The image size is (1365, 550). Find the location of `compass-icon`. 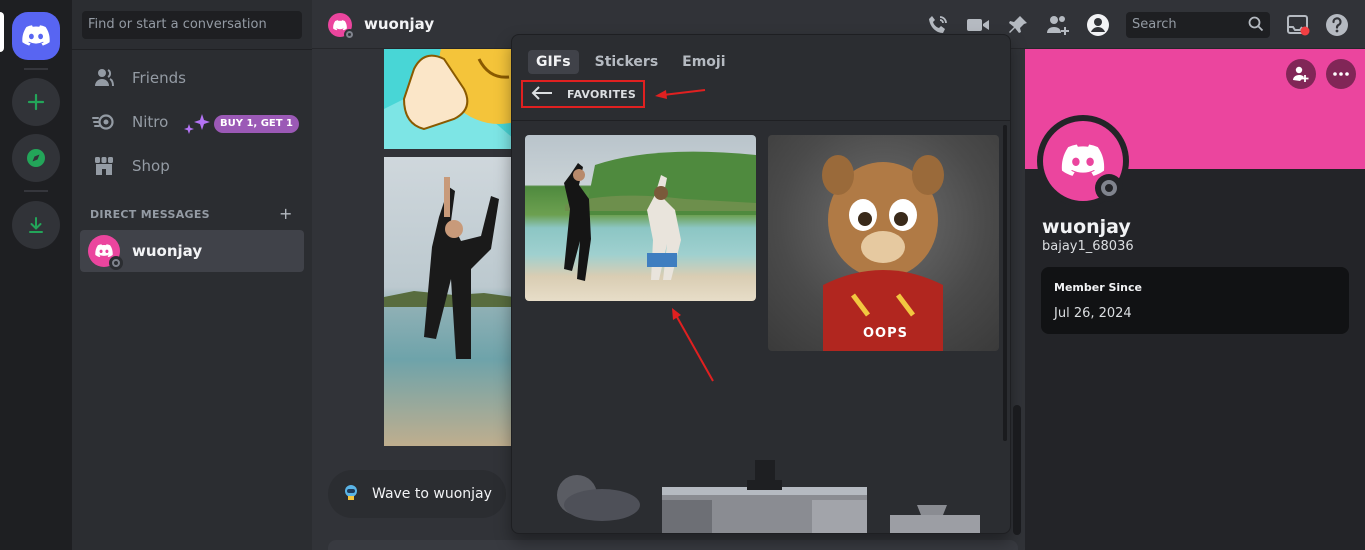

compass-icon is located at coordinates (36, 158).